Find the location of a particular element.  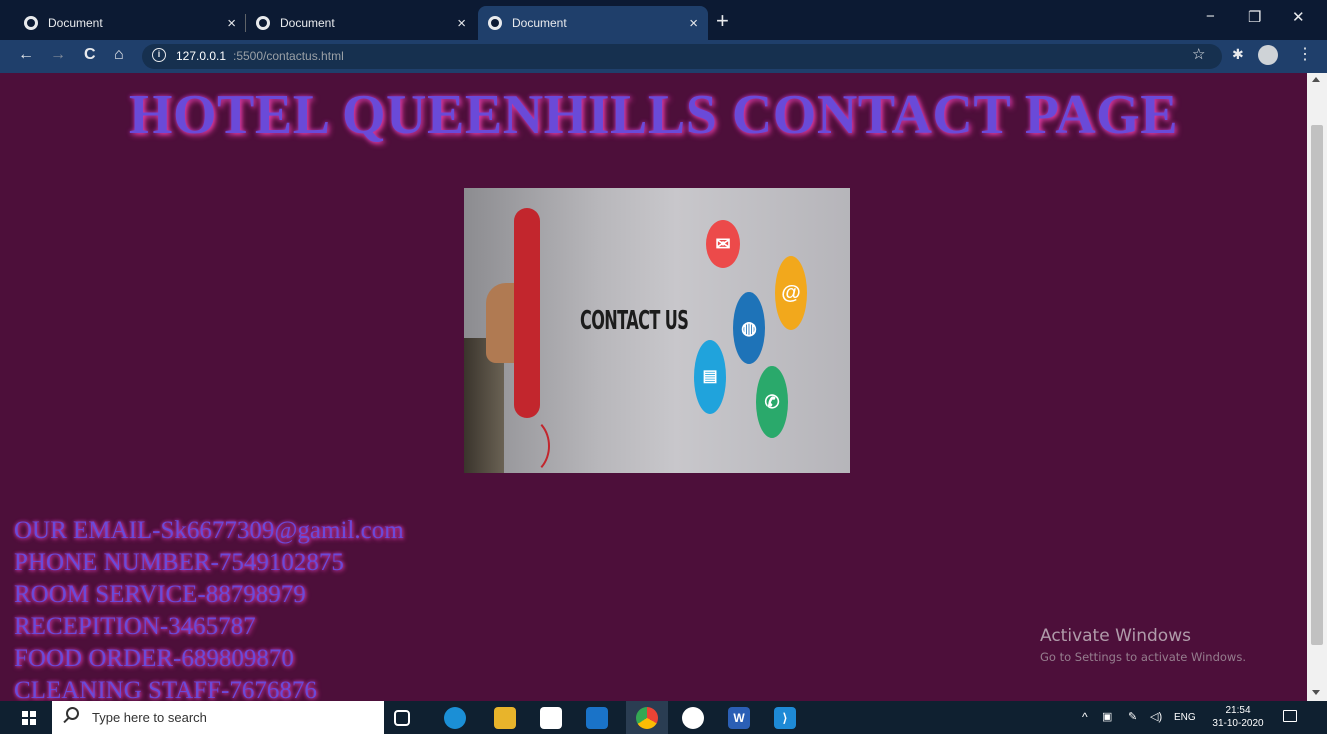

home-button: ⌂ is located at coordinates (119, 55).